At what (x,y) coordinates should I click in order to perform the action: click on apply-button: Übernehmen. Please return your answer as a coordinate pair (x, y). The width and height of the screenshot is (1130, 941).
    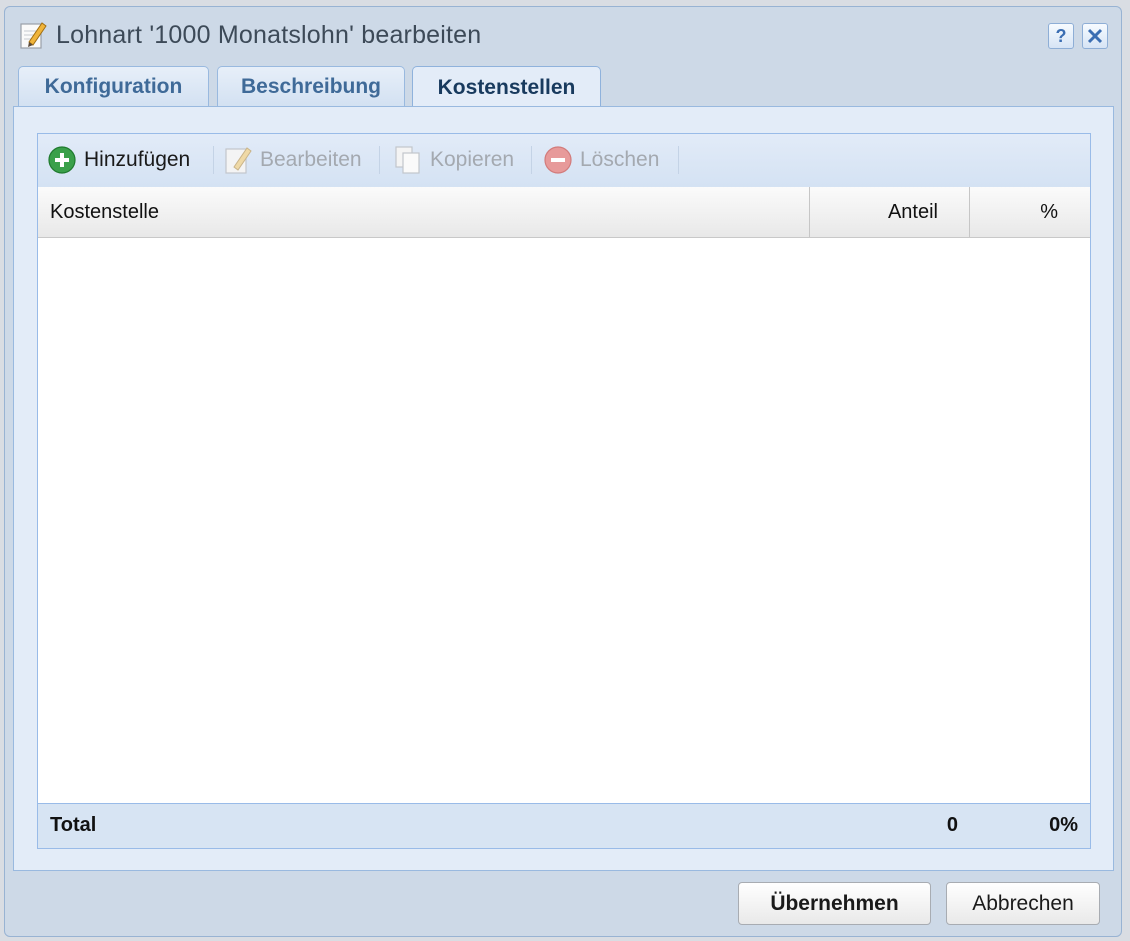
    Looking at the image, I should click on (834, 903).